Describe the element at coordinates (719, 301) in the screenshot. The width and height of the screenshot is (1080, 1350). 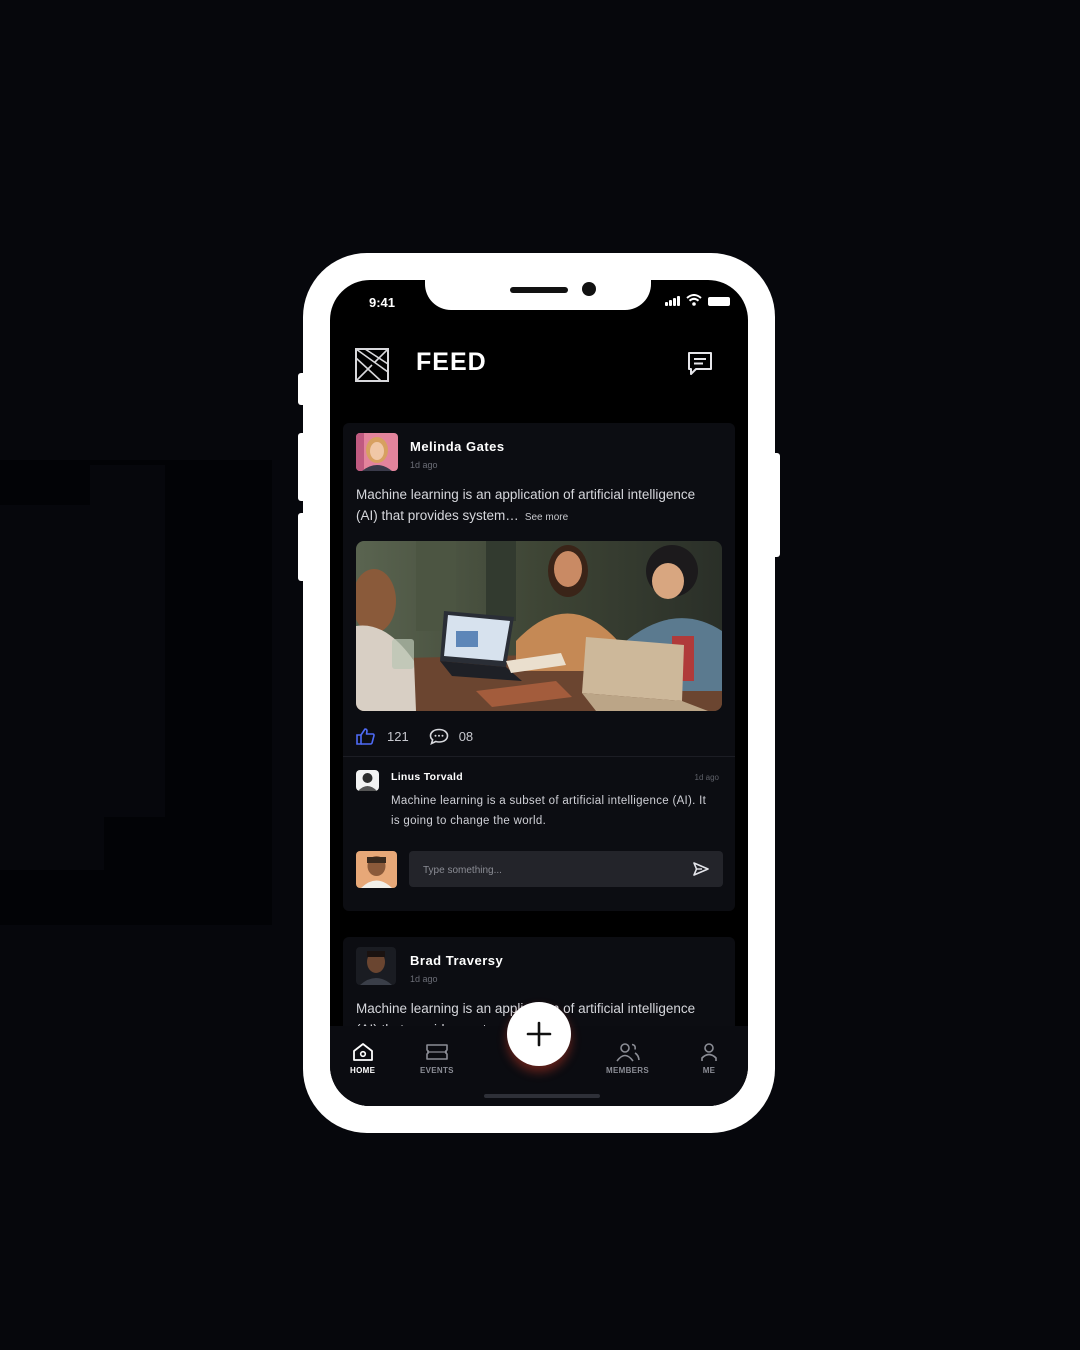
I see `battery-icon` at that location.